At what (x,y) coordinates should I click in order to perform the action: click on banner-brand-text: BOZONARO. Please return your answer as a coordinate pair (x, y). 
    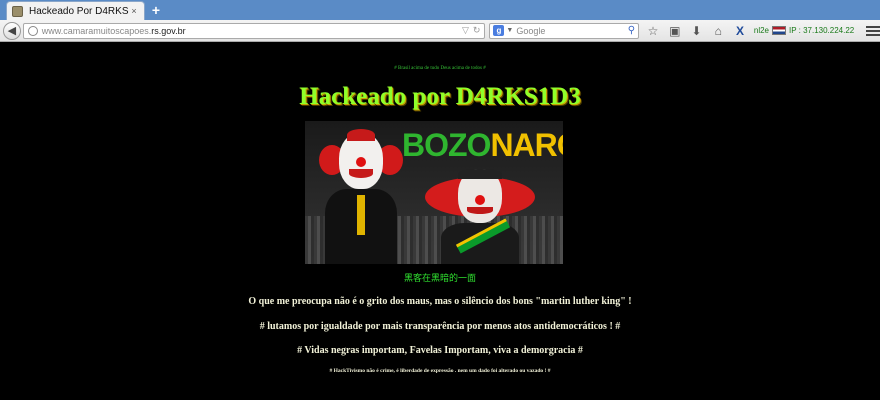
    Looking at the image, I should click on (482, 145).